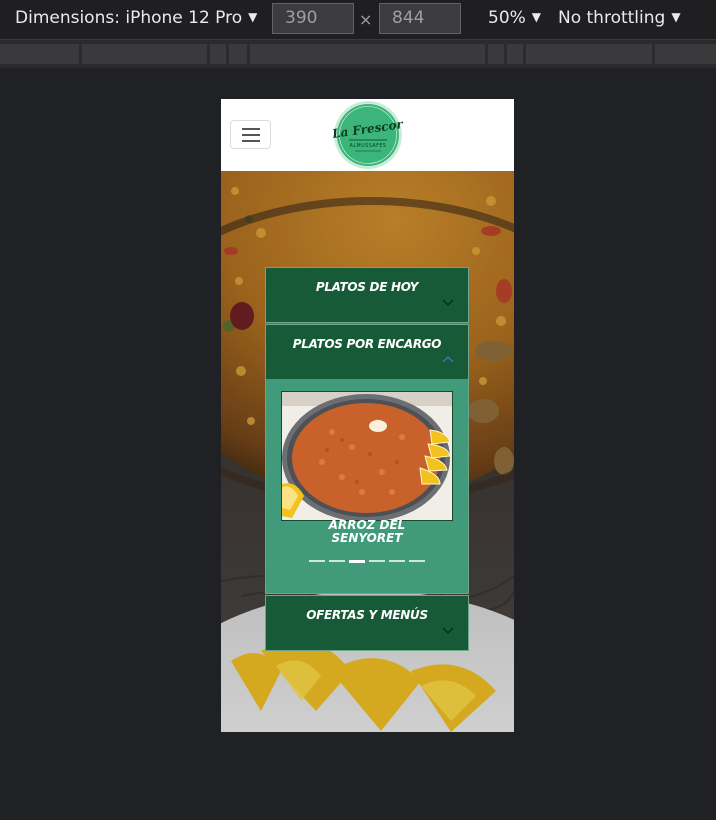 Image resolution: width=716 pixels, height=820 pixels. Describe the element at coordinates (420, 18) in the screenshot. I see `height-input: 844` at that location.